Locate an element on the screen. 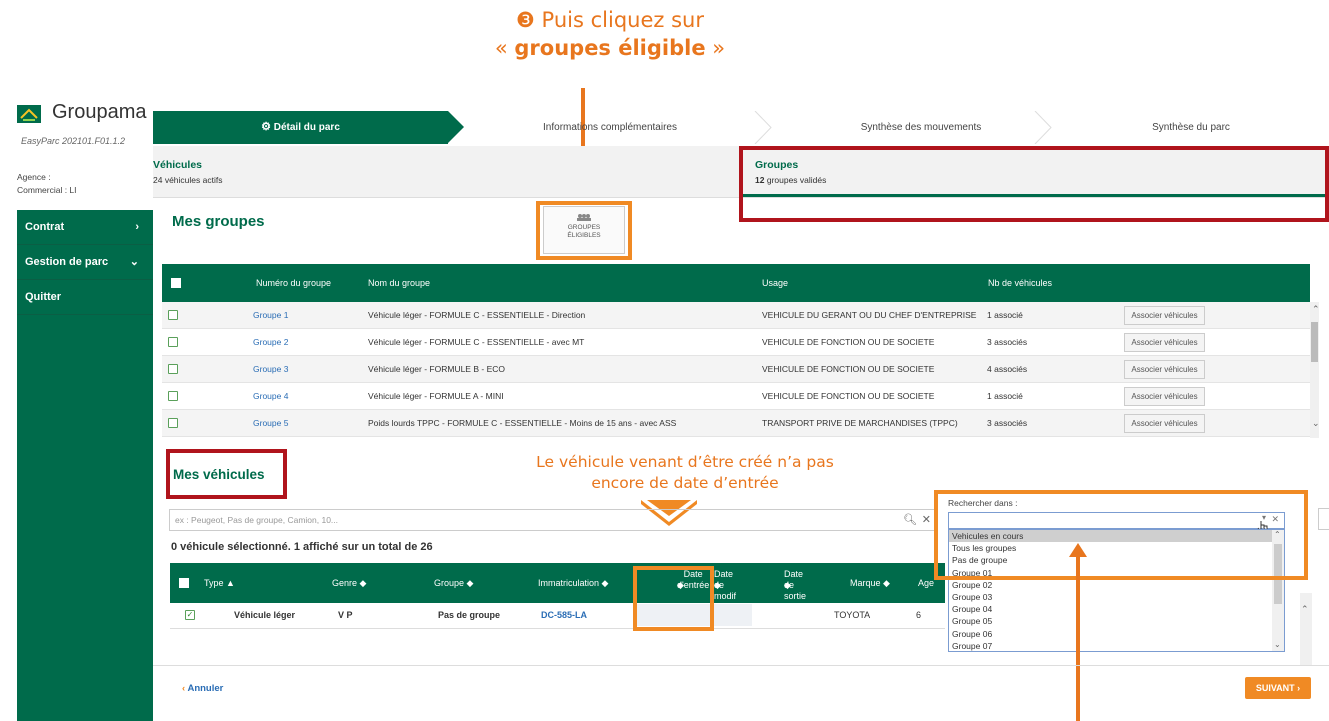 This screenshot has width=1329, height=721. step-synthese-parc: Synthèse du parc is located at coordinates (1191, 127).